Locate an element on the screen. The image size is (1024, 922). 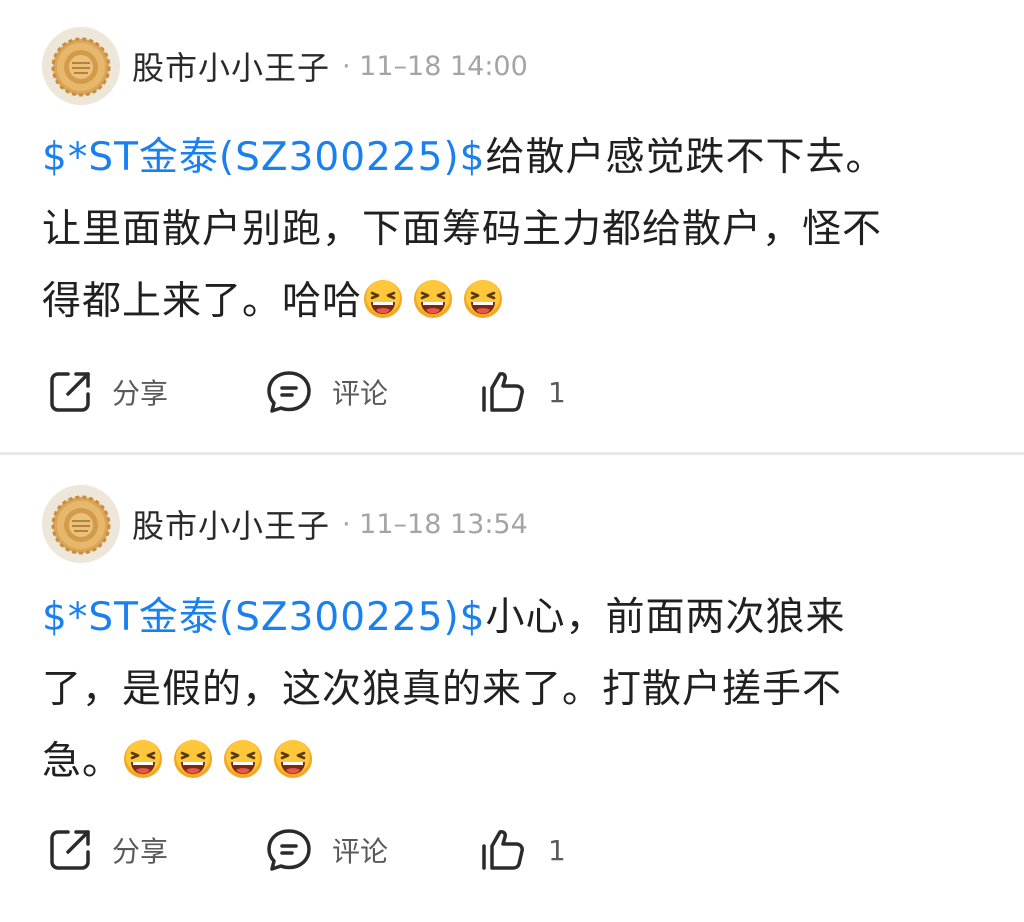
post-header: 股市小小王子 · 11–18 14:00 is located at coordinates (285, 66).